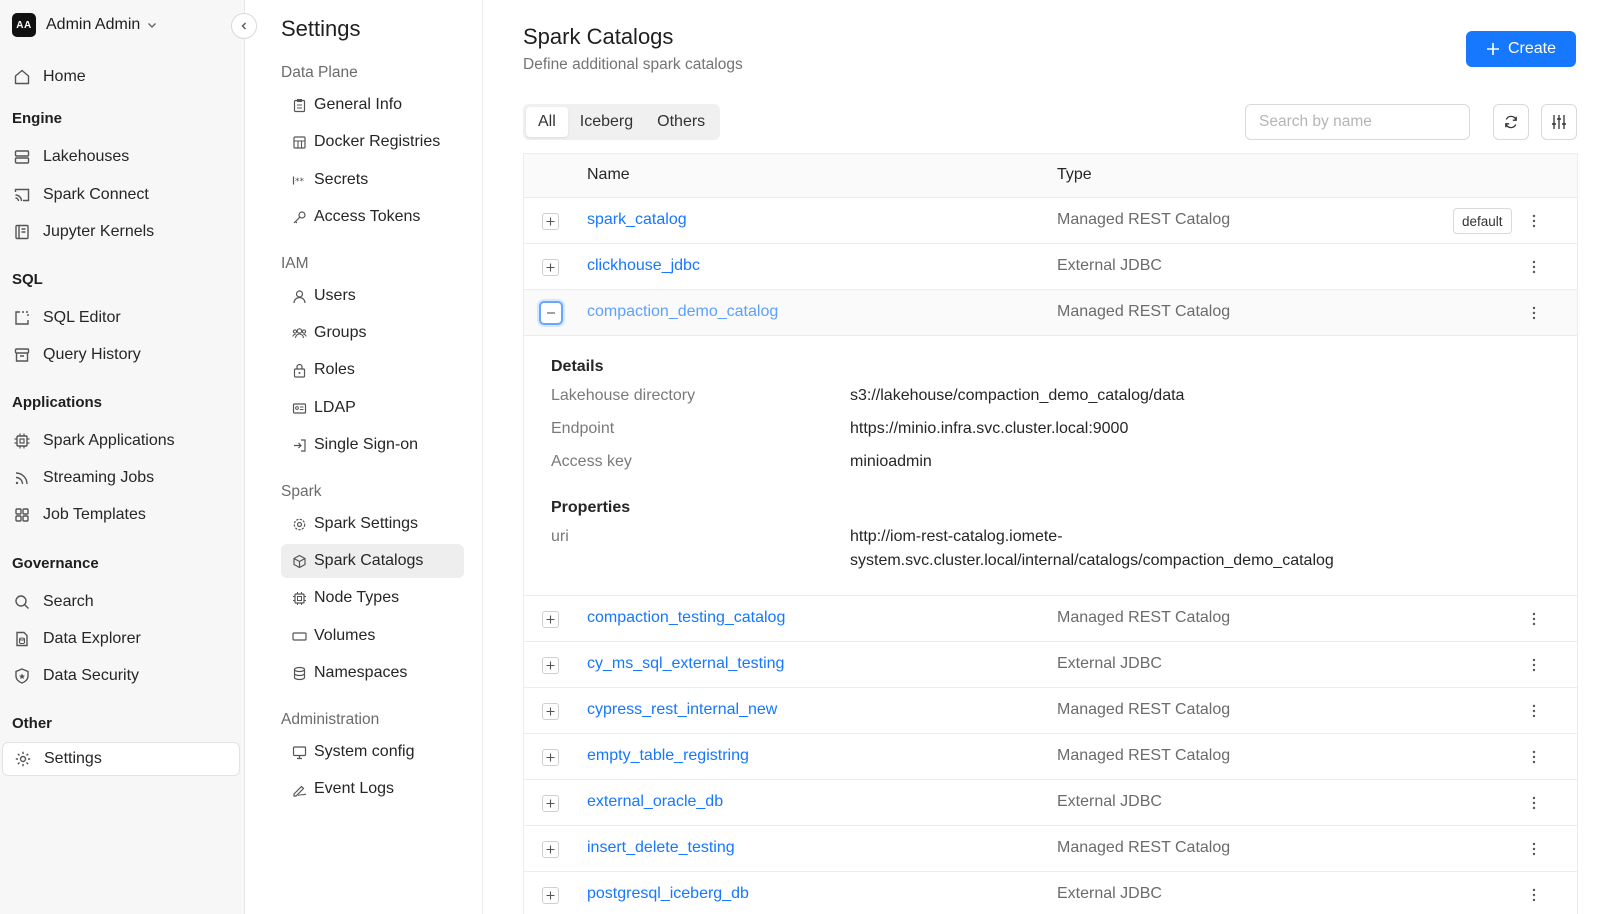 This screenshot has height=914, width=1600. What do you see at coordinates (606, 122) in the screenshot?
I see `tab-iceberg: Iceberg` at bounding box center [606, 122].